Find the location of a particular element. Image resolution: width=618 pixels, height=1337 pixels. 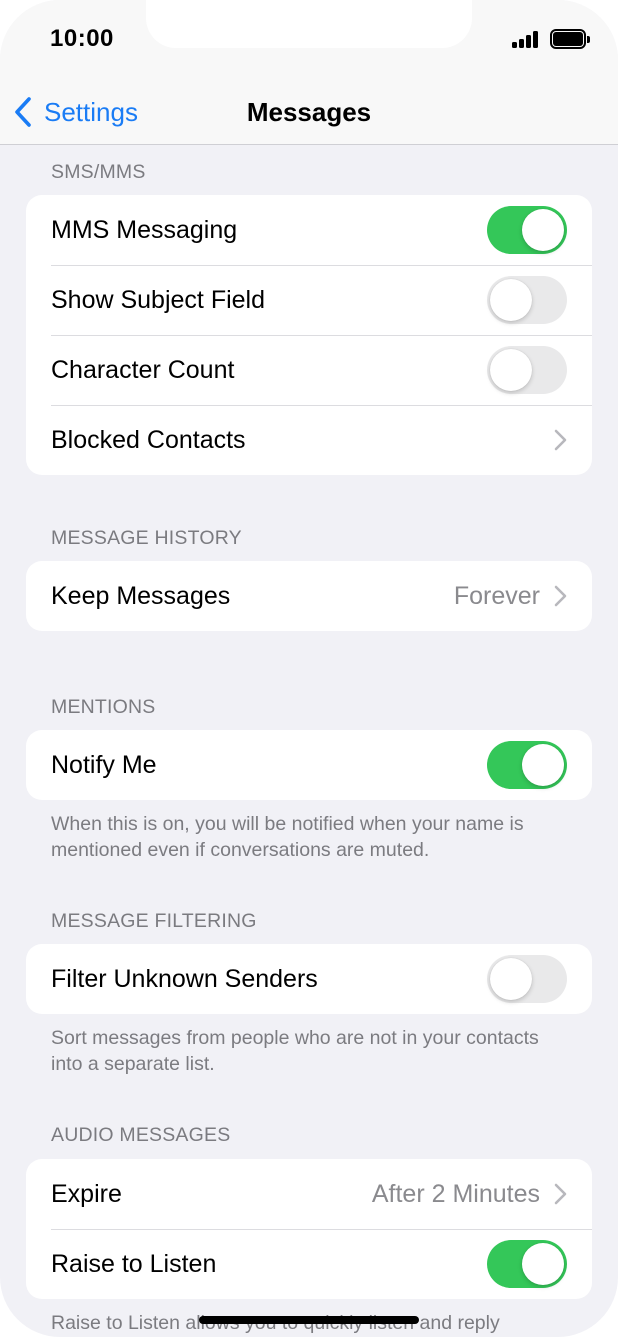

mms-messaging-toggle is located at coordinates (527, 230).